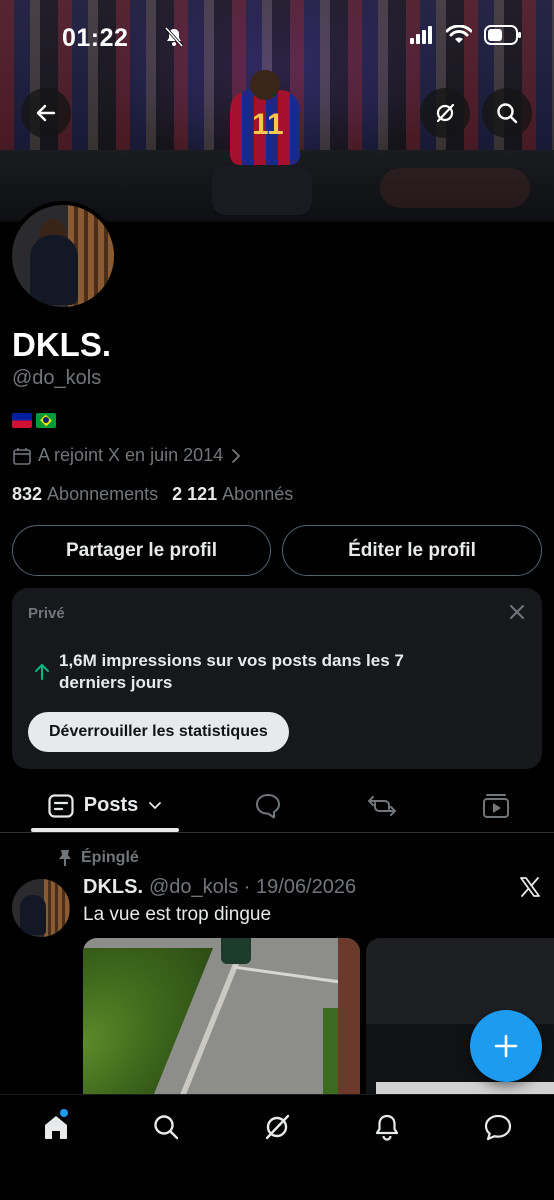 The width and height of the screenshot is (554, 1200). I want to click on tab-posts-label: Posts, so click(111, 805).